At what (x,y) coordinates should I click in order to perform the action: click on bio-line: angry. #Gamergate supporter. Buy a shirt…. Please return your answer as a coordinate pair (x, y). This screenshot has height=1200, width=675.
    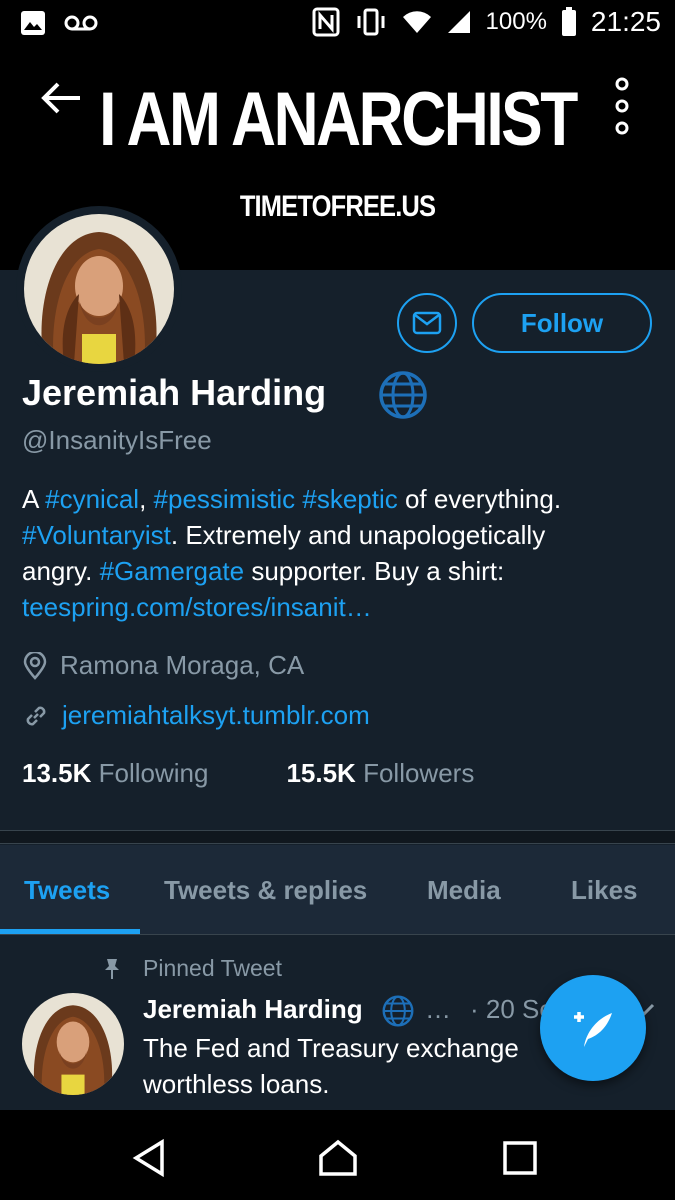
    Looking at the image, I should click on (337, 571).